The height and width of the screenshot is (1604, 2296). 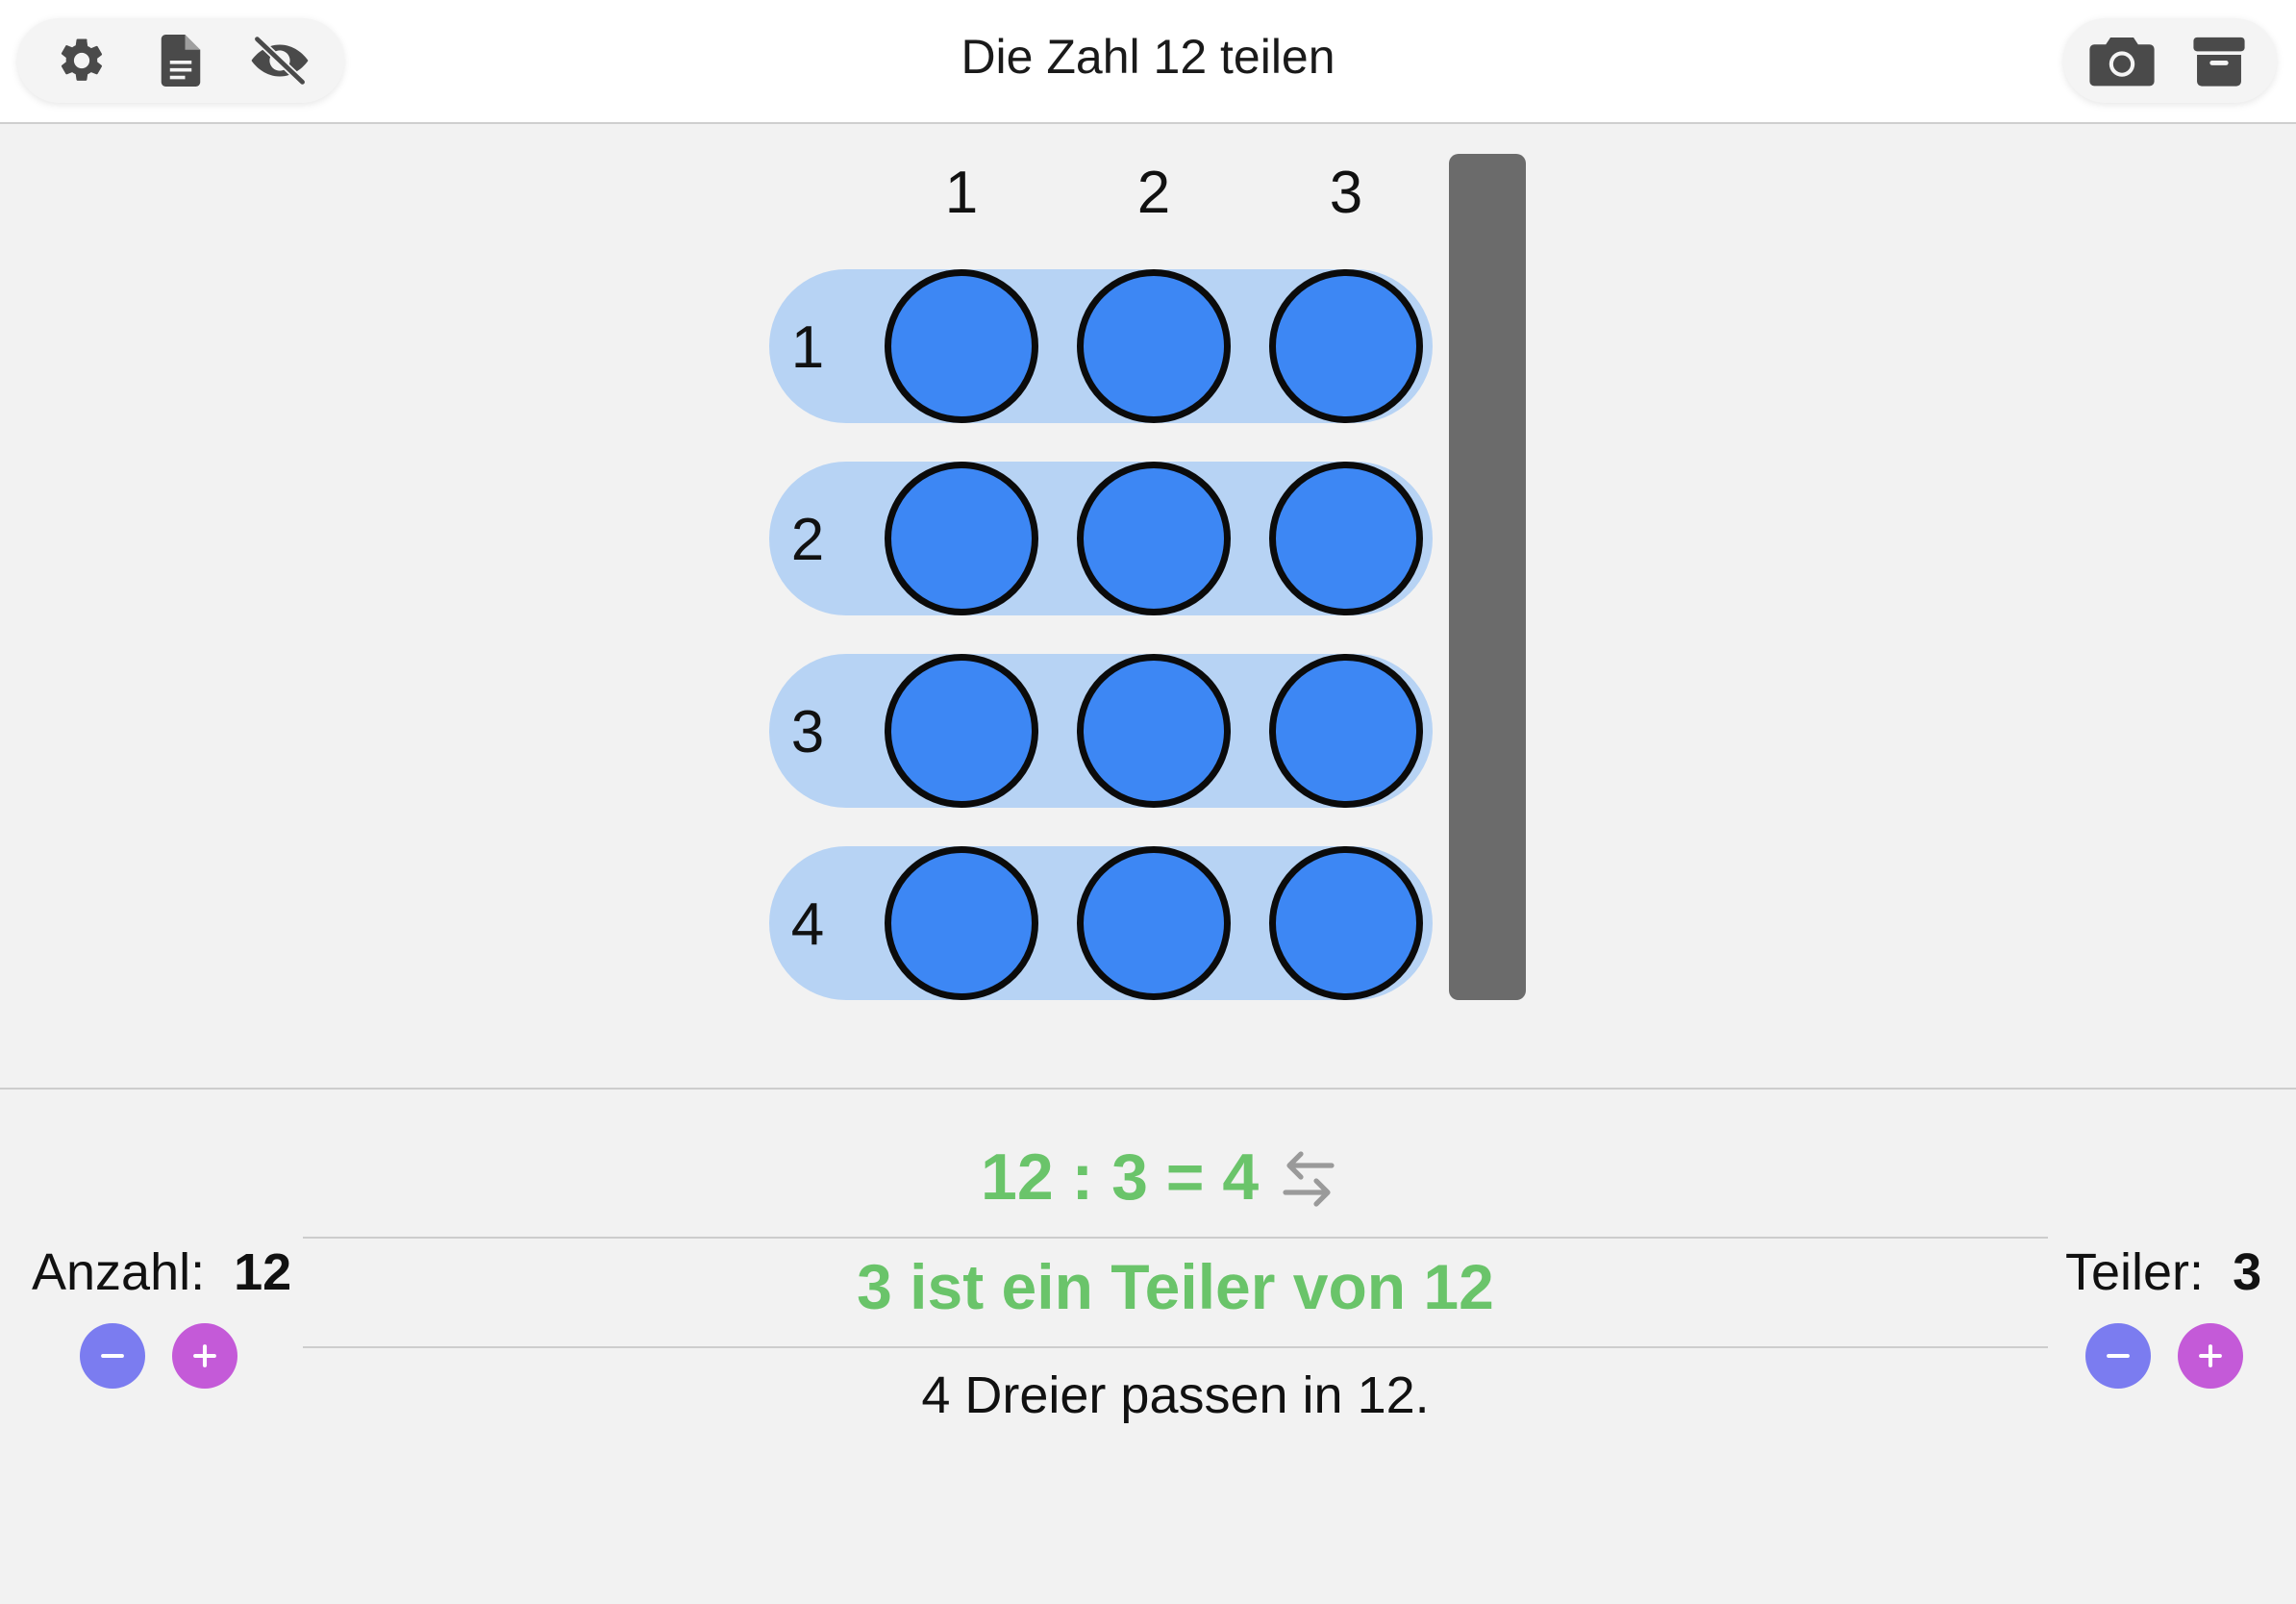 I want to click on right-toolbar, so click(x=2170, y=60).